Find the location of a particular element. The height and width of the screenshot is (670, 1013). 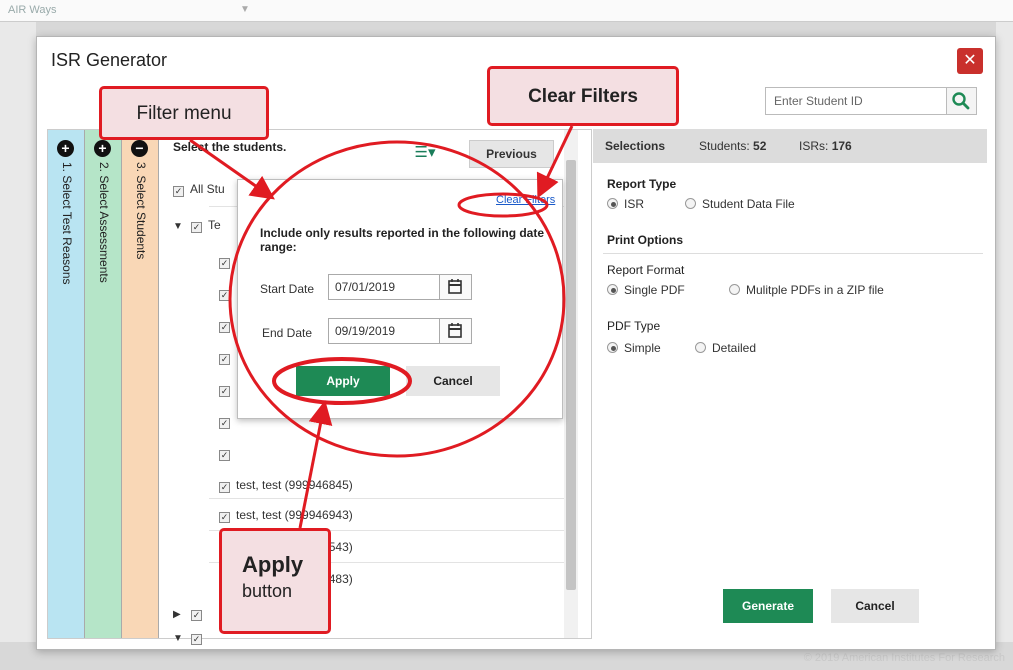

student-row: ✓ test, test (999946943) is located at coordinates (286, 517).